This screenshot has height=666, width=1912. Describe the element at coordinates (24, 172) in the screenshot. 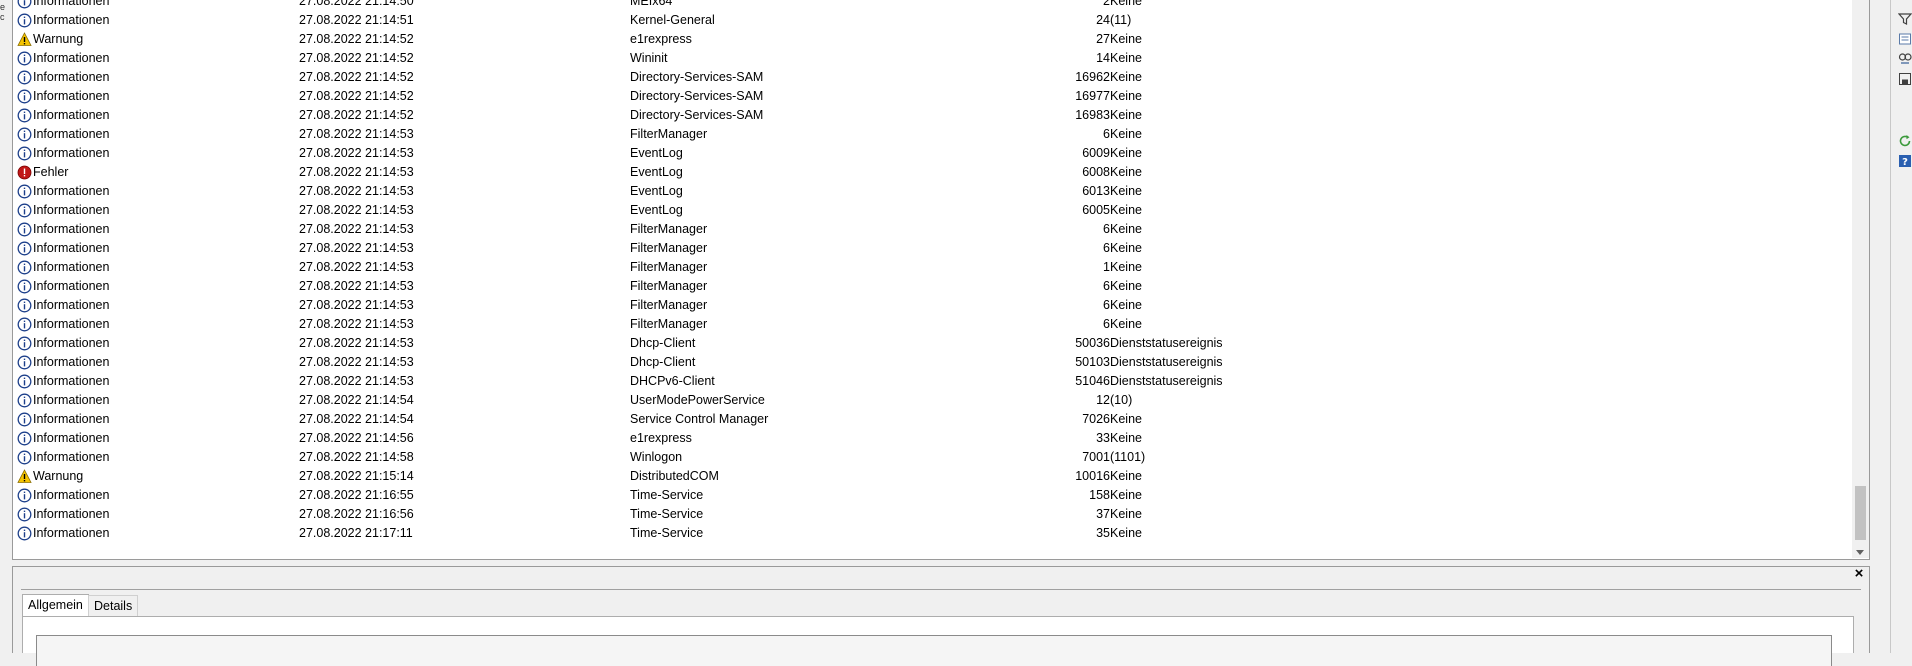

I see `error-icon` at that location.